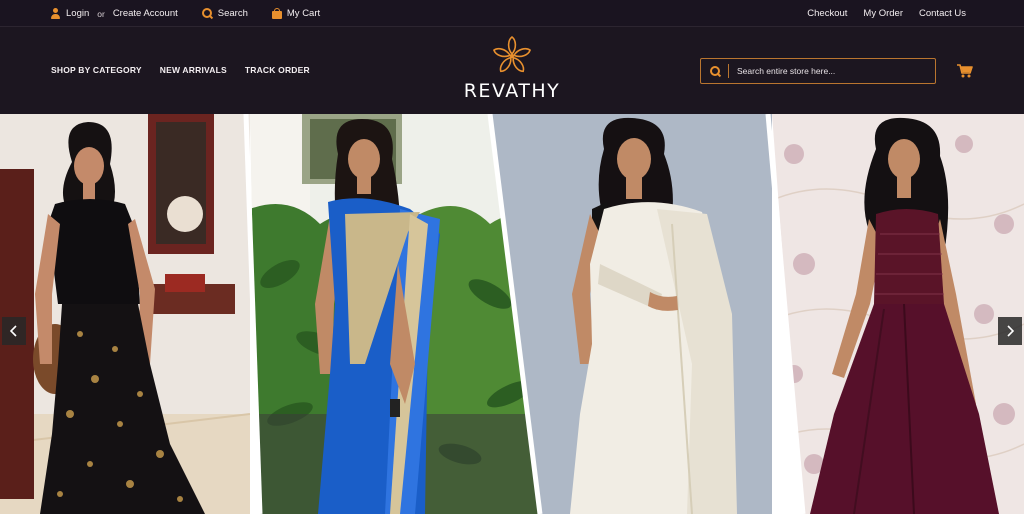 This screenshot has height=514, width=1024. I want to click on cart-icon, so click(965, 71).